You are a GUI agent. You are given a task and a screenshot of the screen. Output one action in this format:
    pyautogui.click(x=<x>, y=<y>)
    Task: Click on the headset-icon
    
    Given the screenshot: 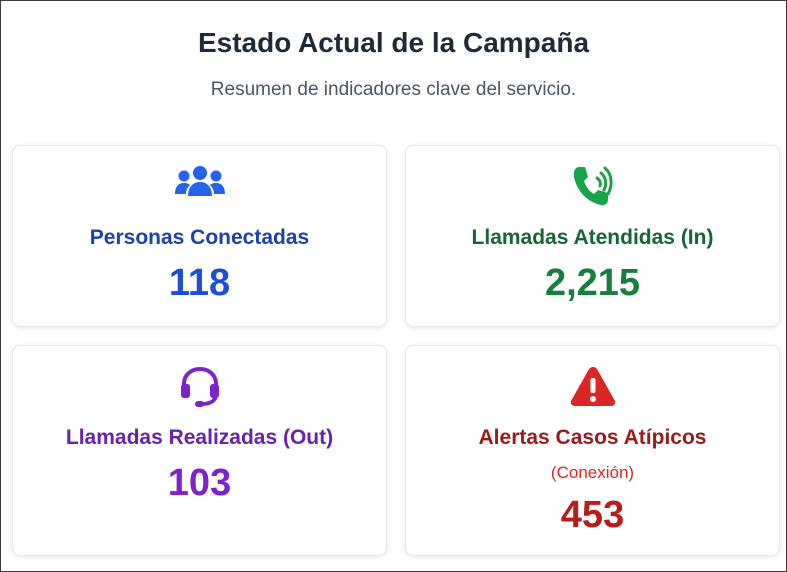 What is the action you would take?
    pyautogui.click(x=199, y=388)
    